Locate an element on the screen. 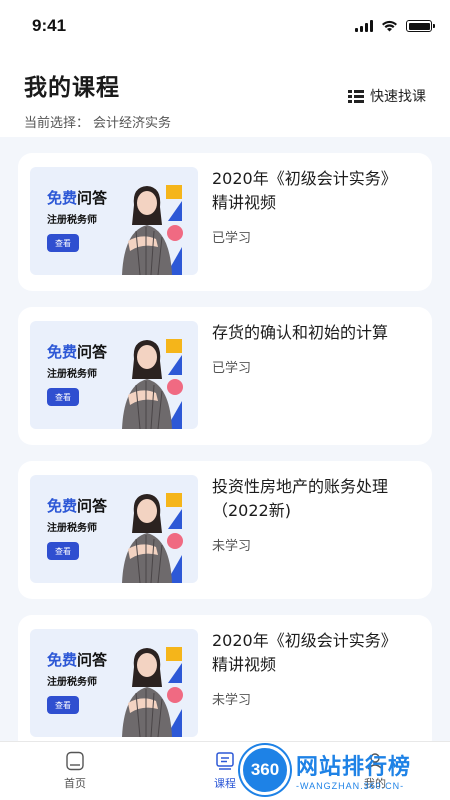 Image resolution: width=450 pixels, height=800 pixels. course-title: 投资性房地产的账务处理（2022新) is located at coordinates (300, 498).